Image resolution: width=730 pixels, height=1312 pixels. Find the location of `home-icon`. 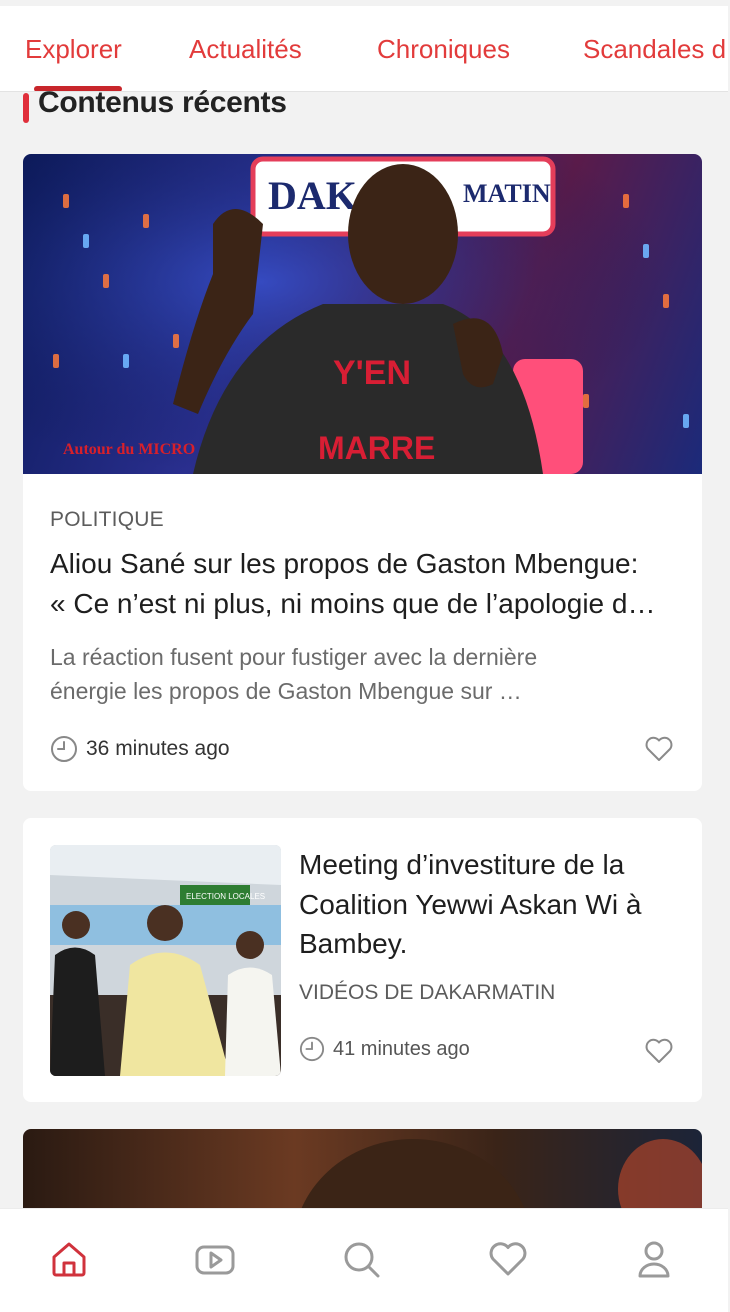

home-icon is located at coordinates (69, 1259).